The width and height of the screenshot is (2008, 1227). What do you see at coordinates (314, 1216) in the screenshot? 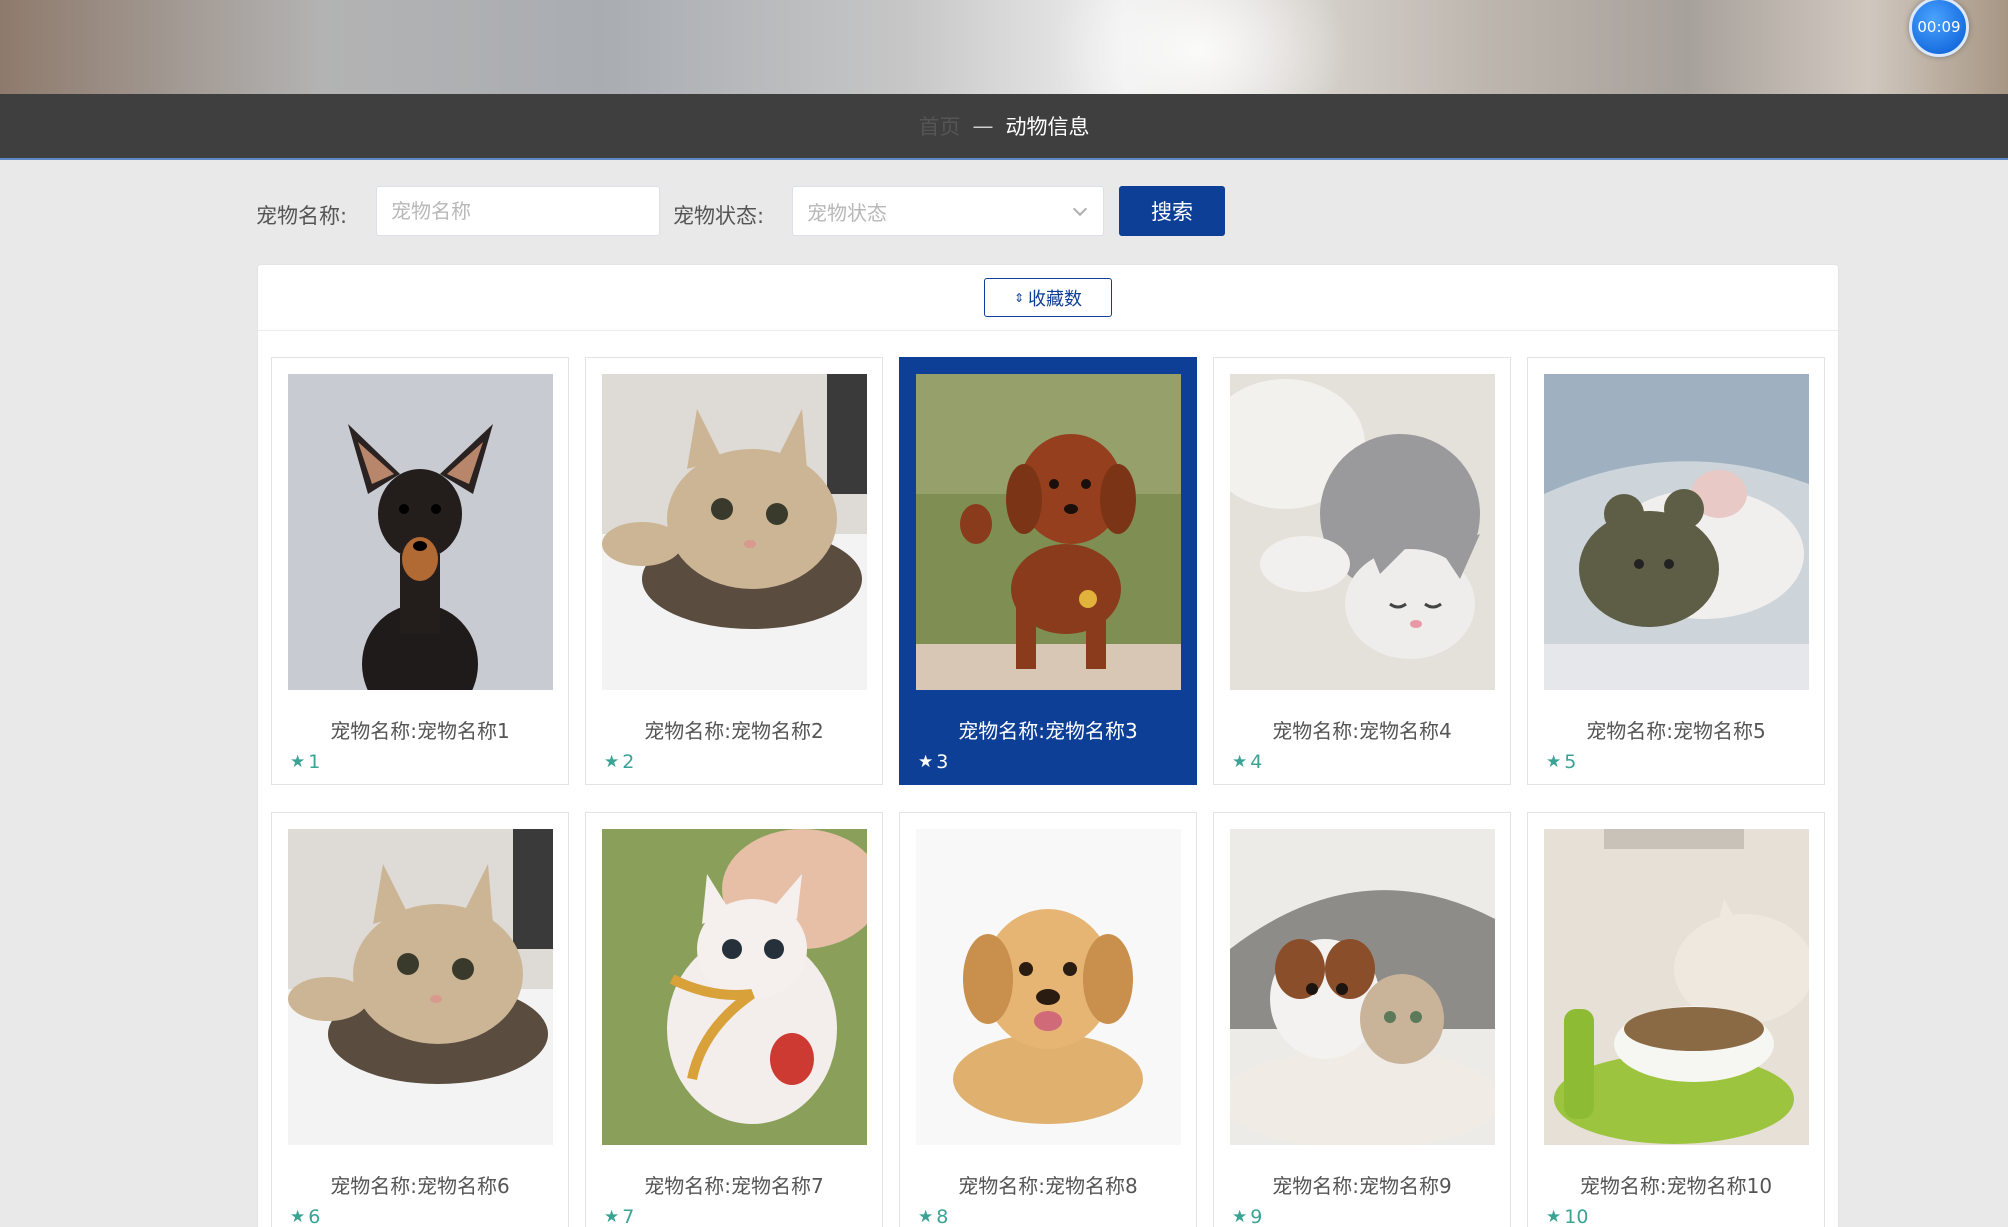
I see `favorite-count-value: 6` at bounding box center [314, 1216].